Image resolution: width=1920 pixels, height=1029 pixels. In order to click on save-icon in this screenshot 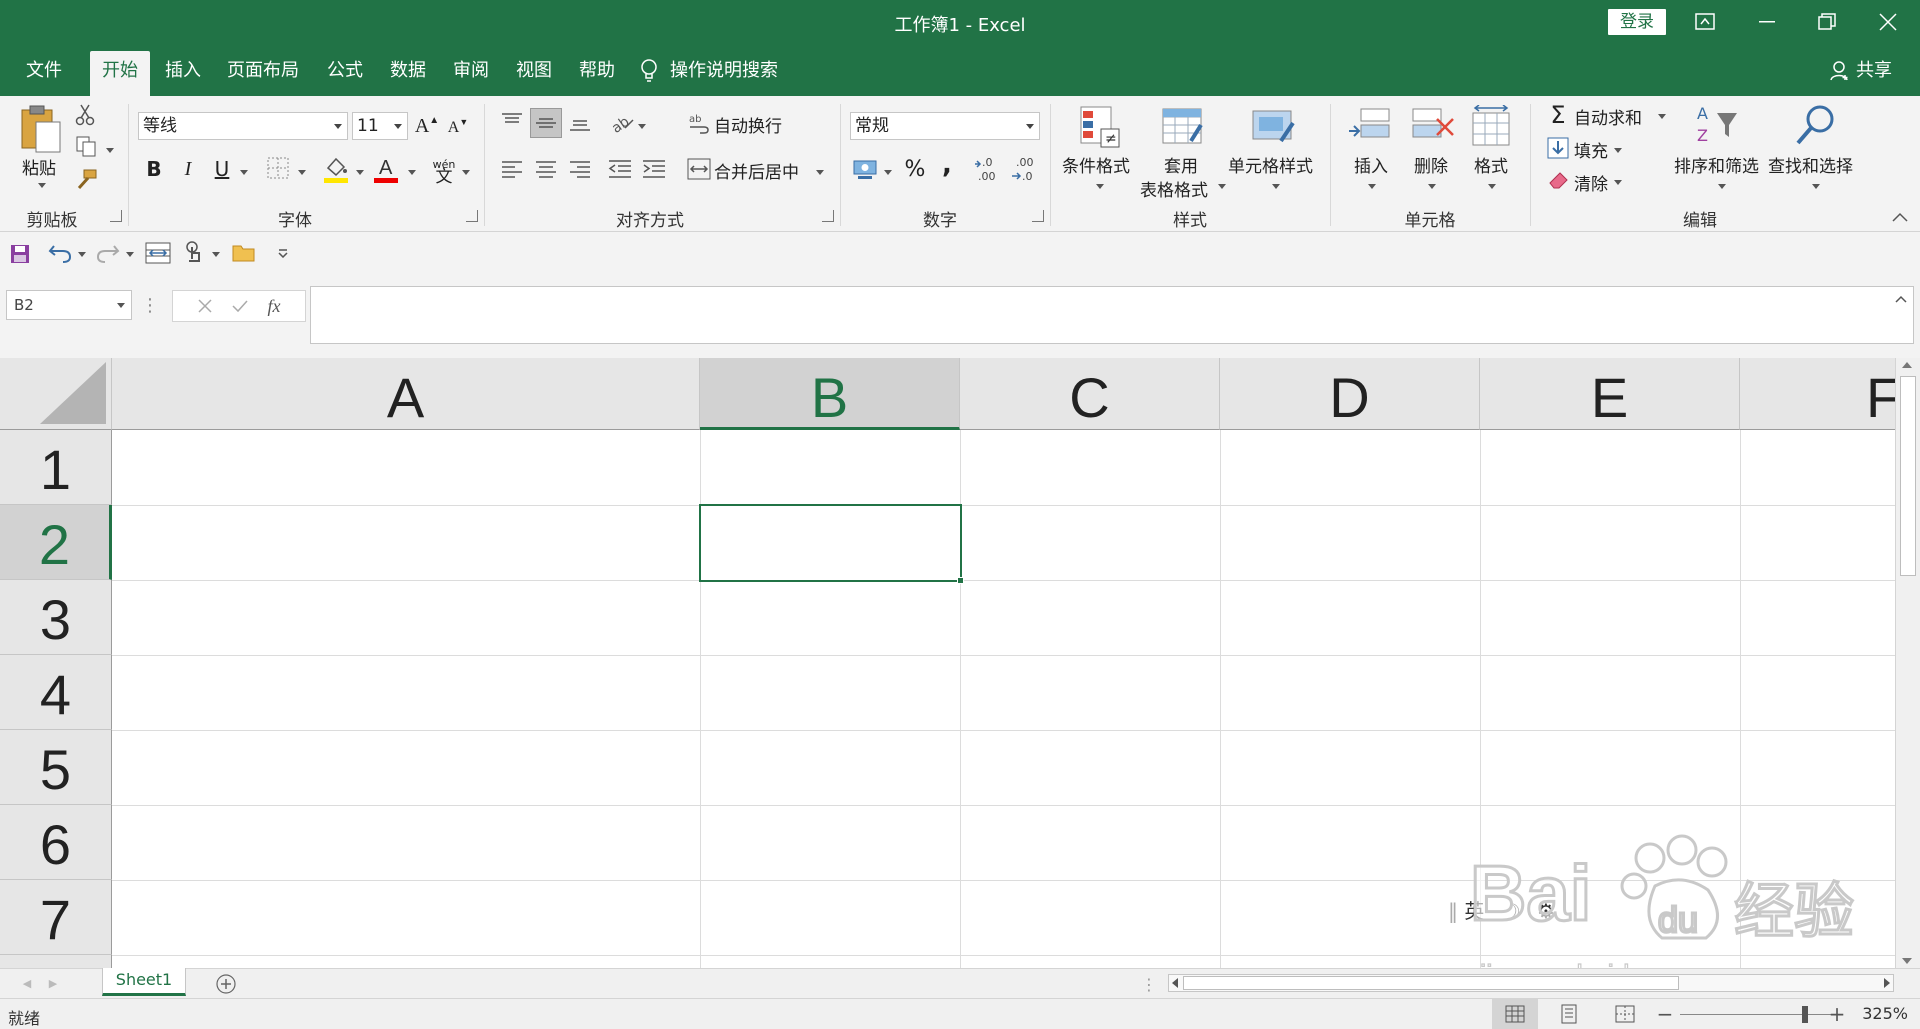, I will do `click(20, 254)`.